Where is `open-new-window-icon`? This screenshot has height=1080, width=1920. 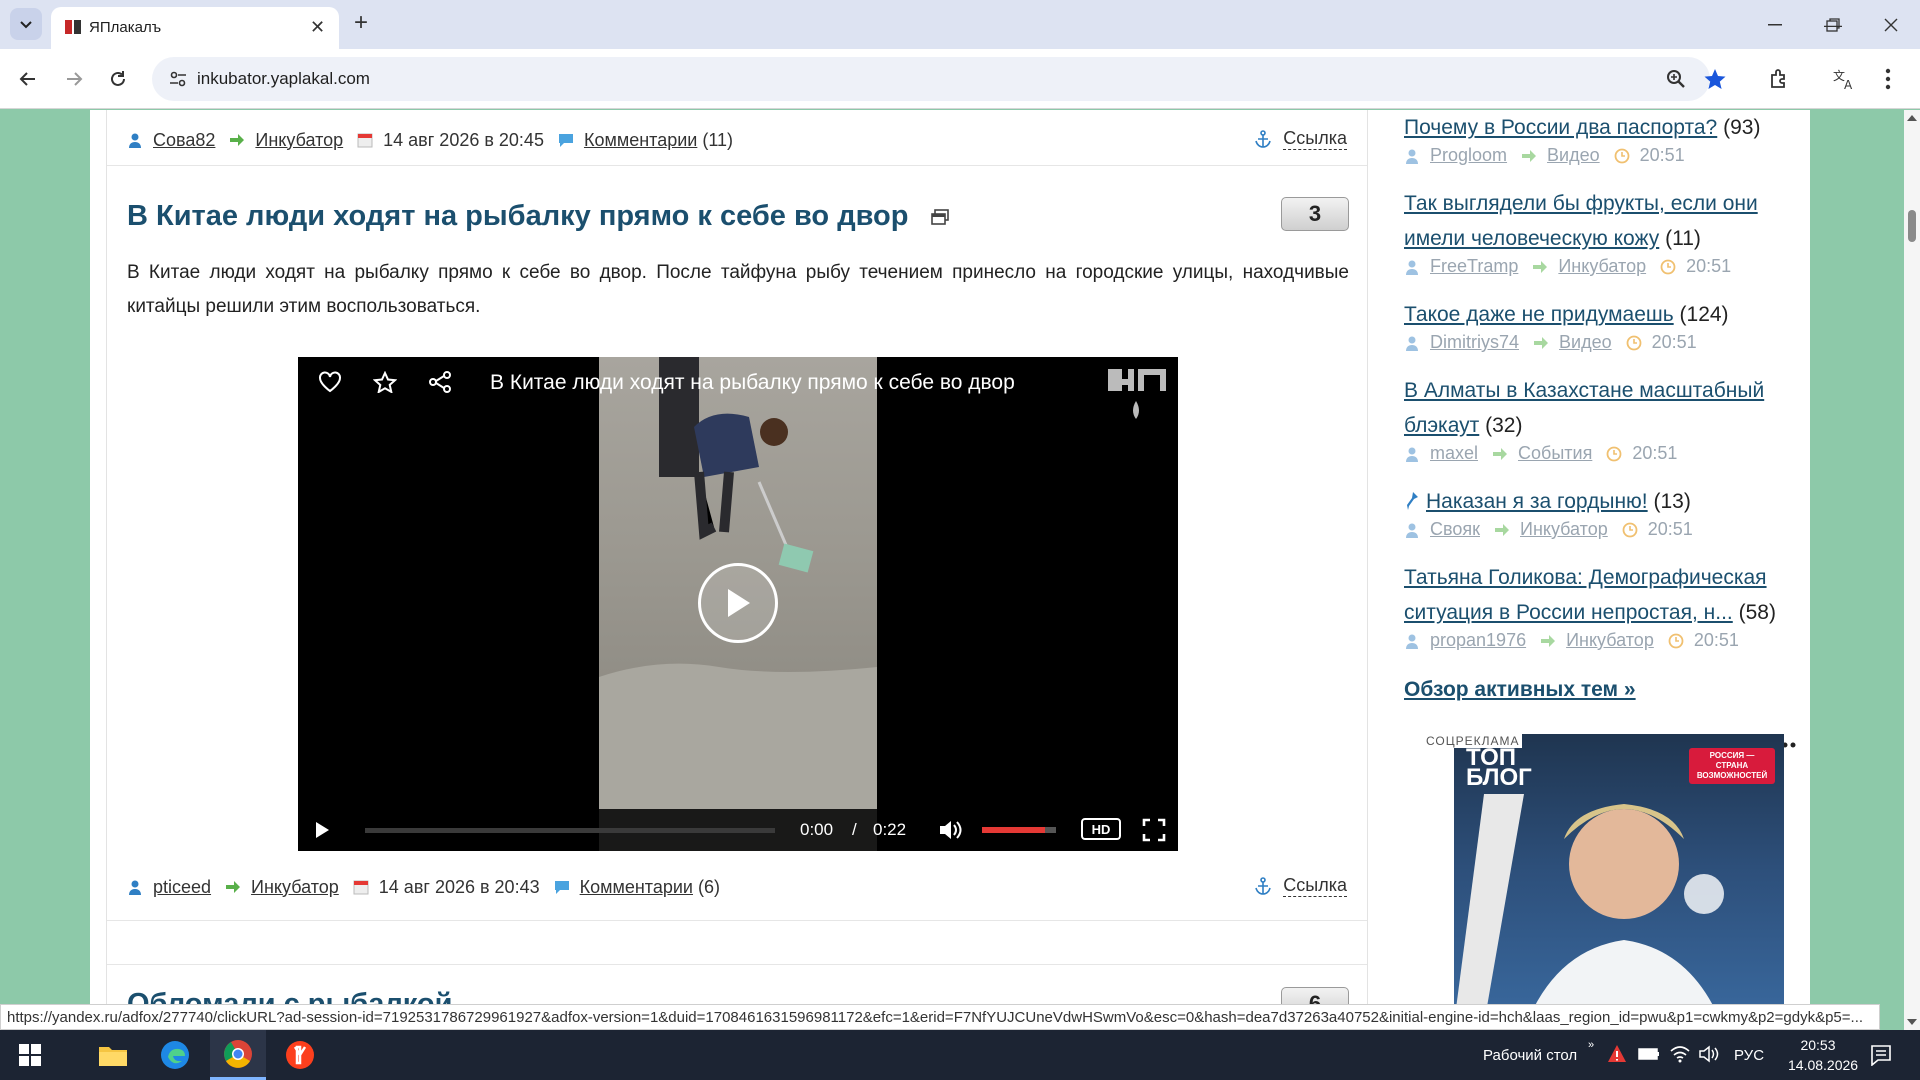 open-new-window-icon is located at coordinates (939, 217).